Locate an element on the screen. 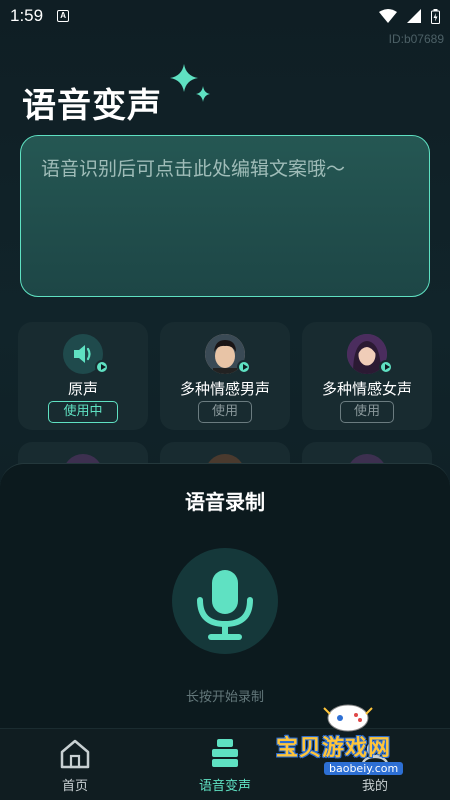 Image resolution: width=450 pixels, height=800 pixels. sparkle-icon is located at coordinates (190, 83).